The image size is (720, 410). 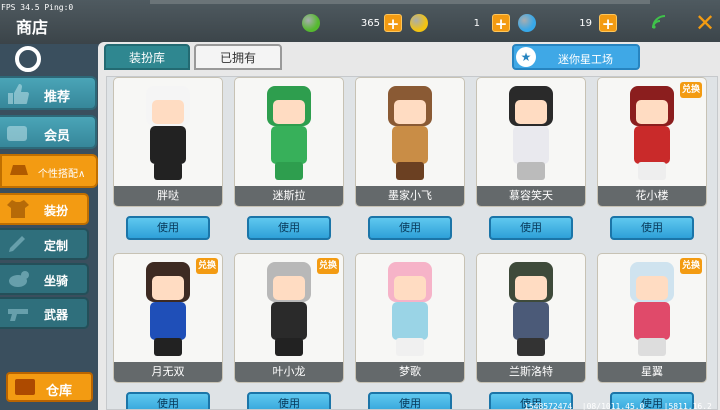 I want to click on nav-custom-label: 个性搭配∧, so click(x=62, y=174).